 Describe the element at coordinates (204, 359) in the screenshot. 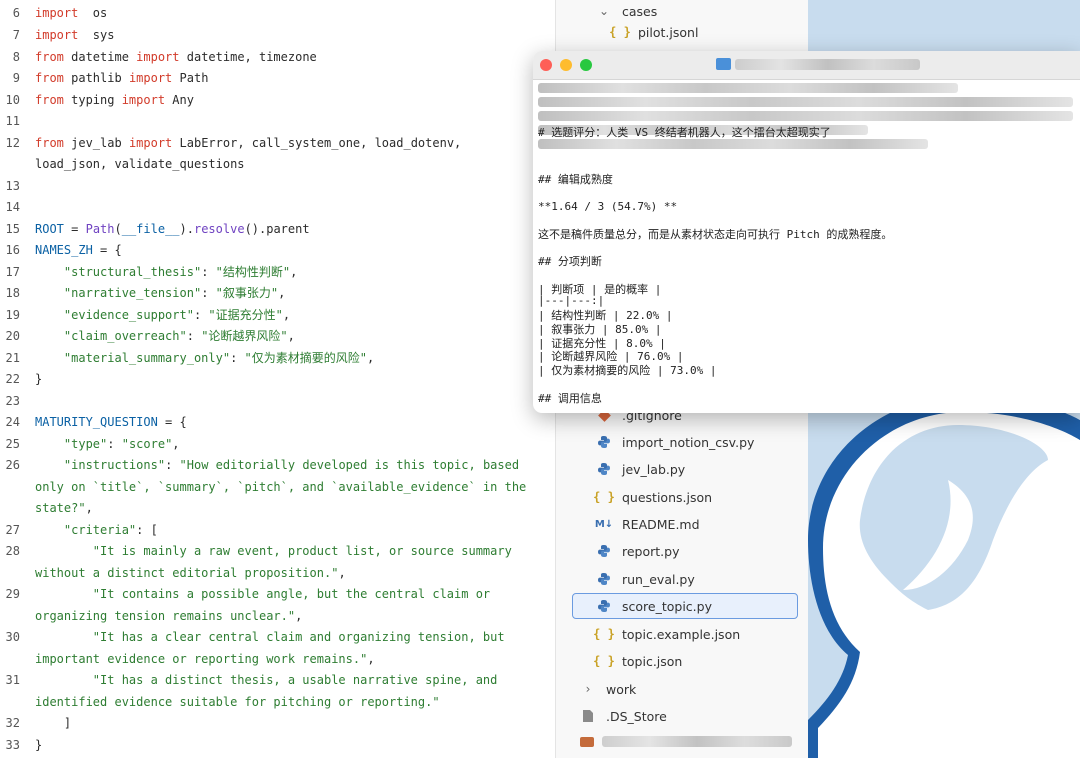

I see `code-text: "material_summary_only": "仅为素材摘要的风险",` at that location.